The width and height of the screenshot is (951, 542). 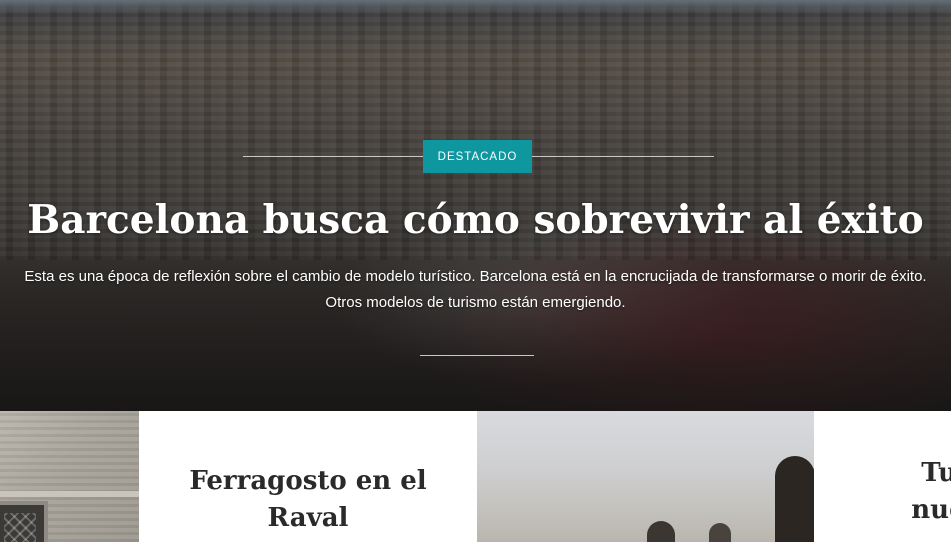 What do you see at coordinates (477, 156) in the screenshot?
I see `featured-badge: DESTACADO` at bounding box center [477, 156].